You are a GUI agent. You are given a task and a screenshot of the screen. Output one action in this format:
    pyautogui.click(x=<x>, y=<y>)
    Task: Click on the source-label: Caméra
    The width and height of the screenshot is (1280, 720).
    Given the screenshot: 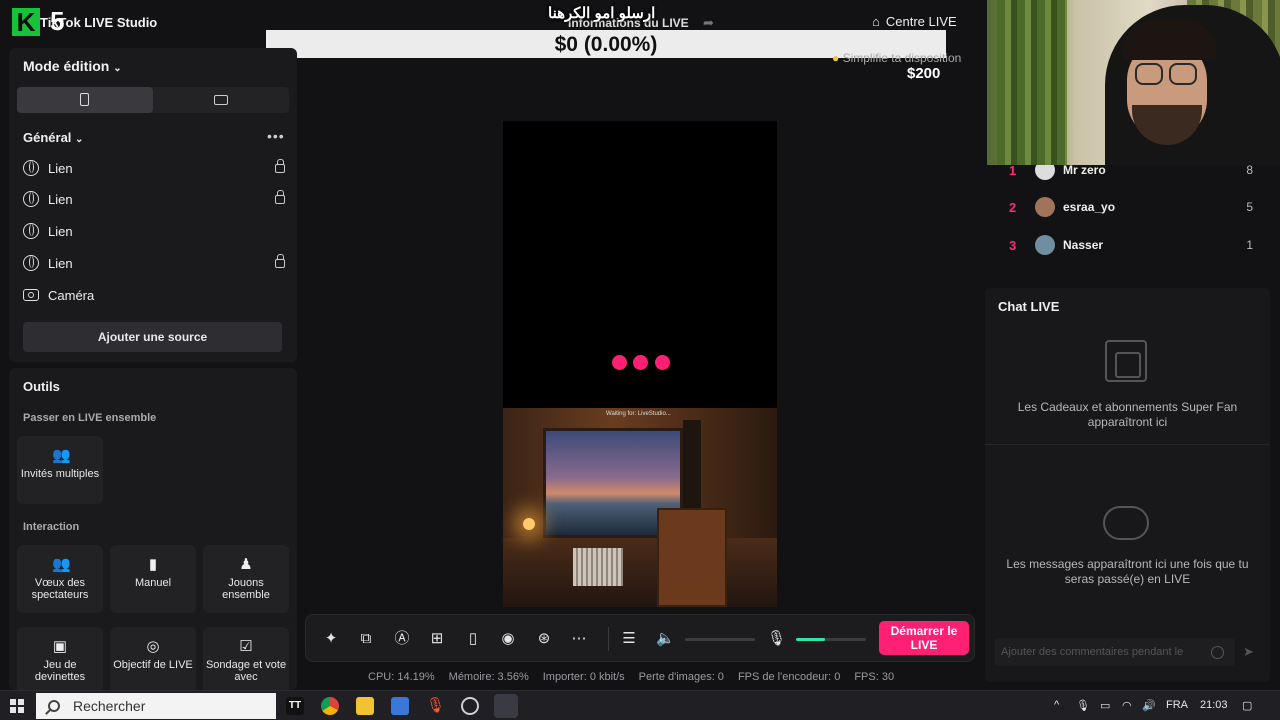 What is the action you would take?
    pyautogui.click(x=71, y=295)
    